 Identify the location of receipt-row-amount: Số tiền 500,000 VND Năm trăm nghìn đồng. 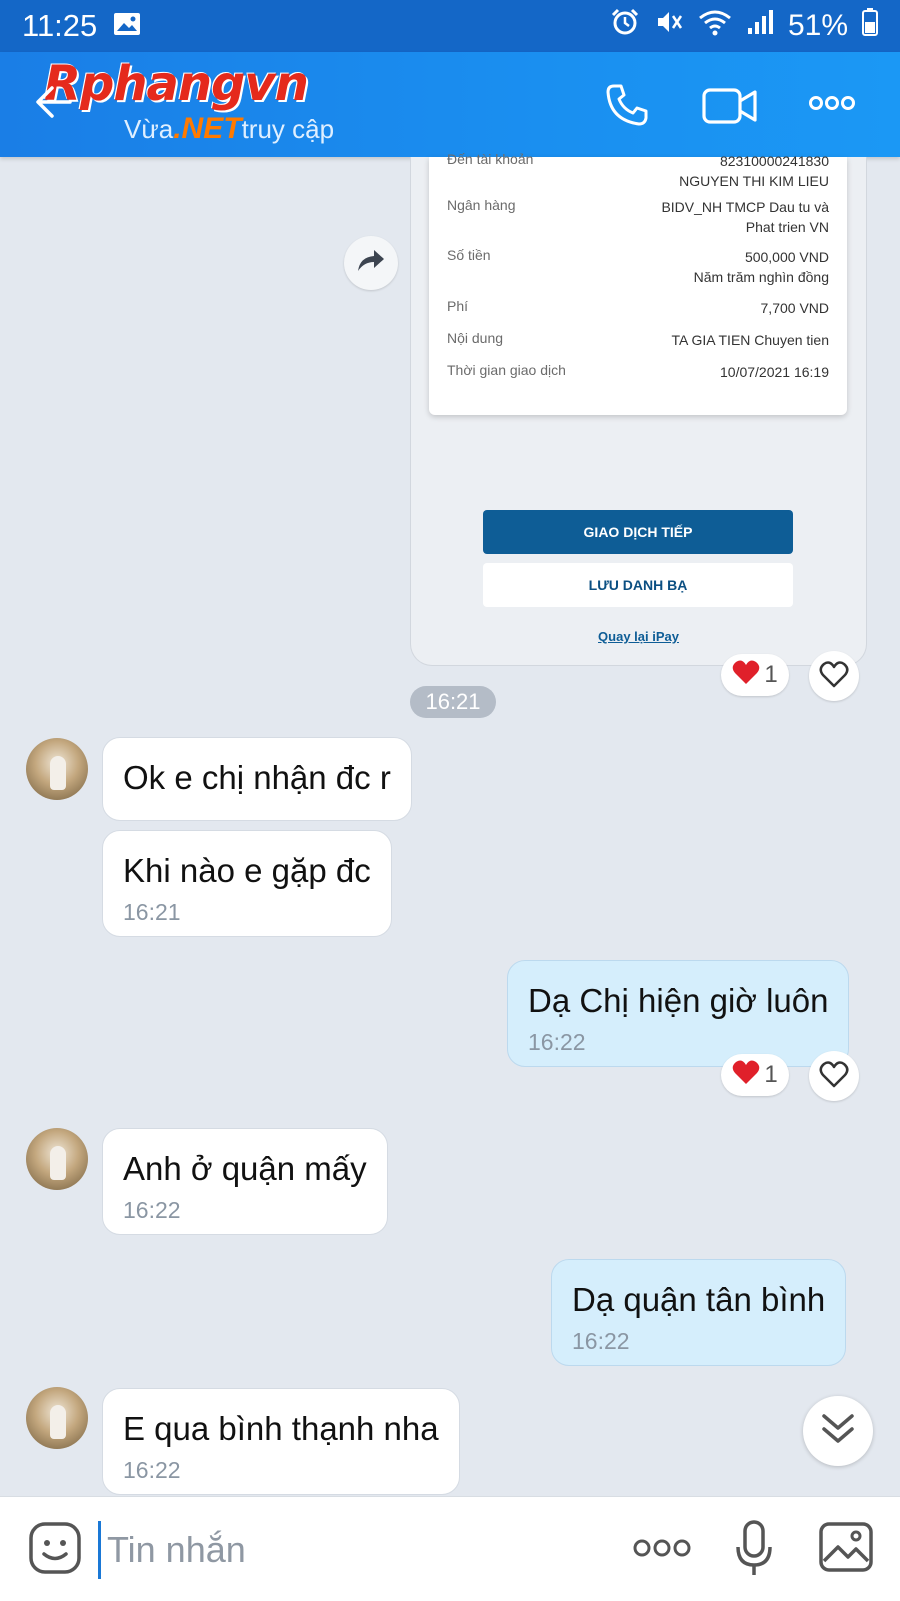
(638, 266).